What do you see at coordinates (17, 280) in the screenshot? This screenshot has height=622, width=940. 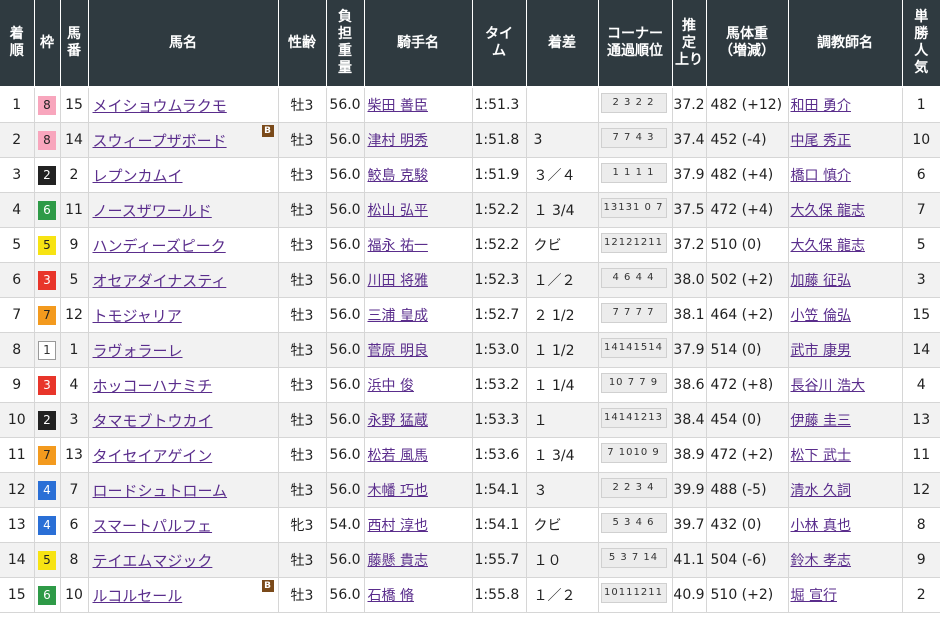 I see `rank-cell: 6` at bounding box center [17, 280].